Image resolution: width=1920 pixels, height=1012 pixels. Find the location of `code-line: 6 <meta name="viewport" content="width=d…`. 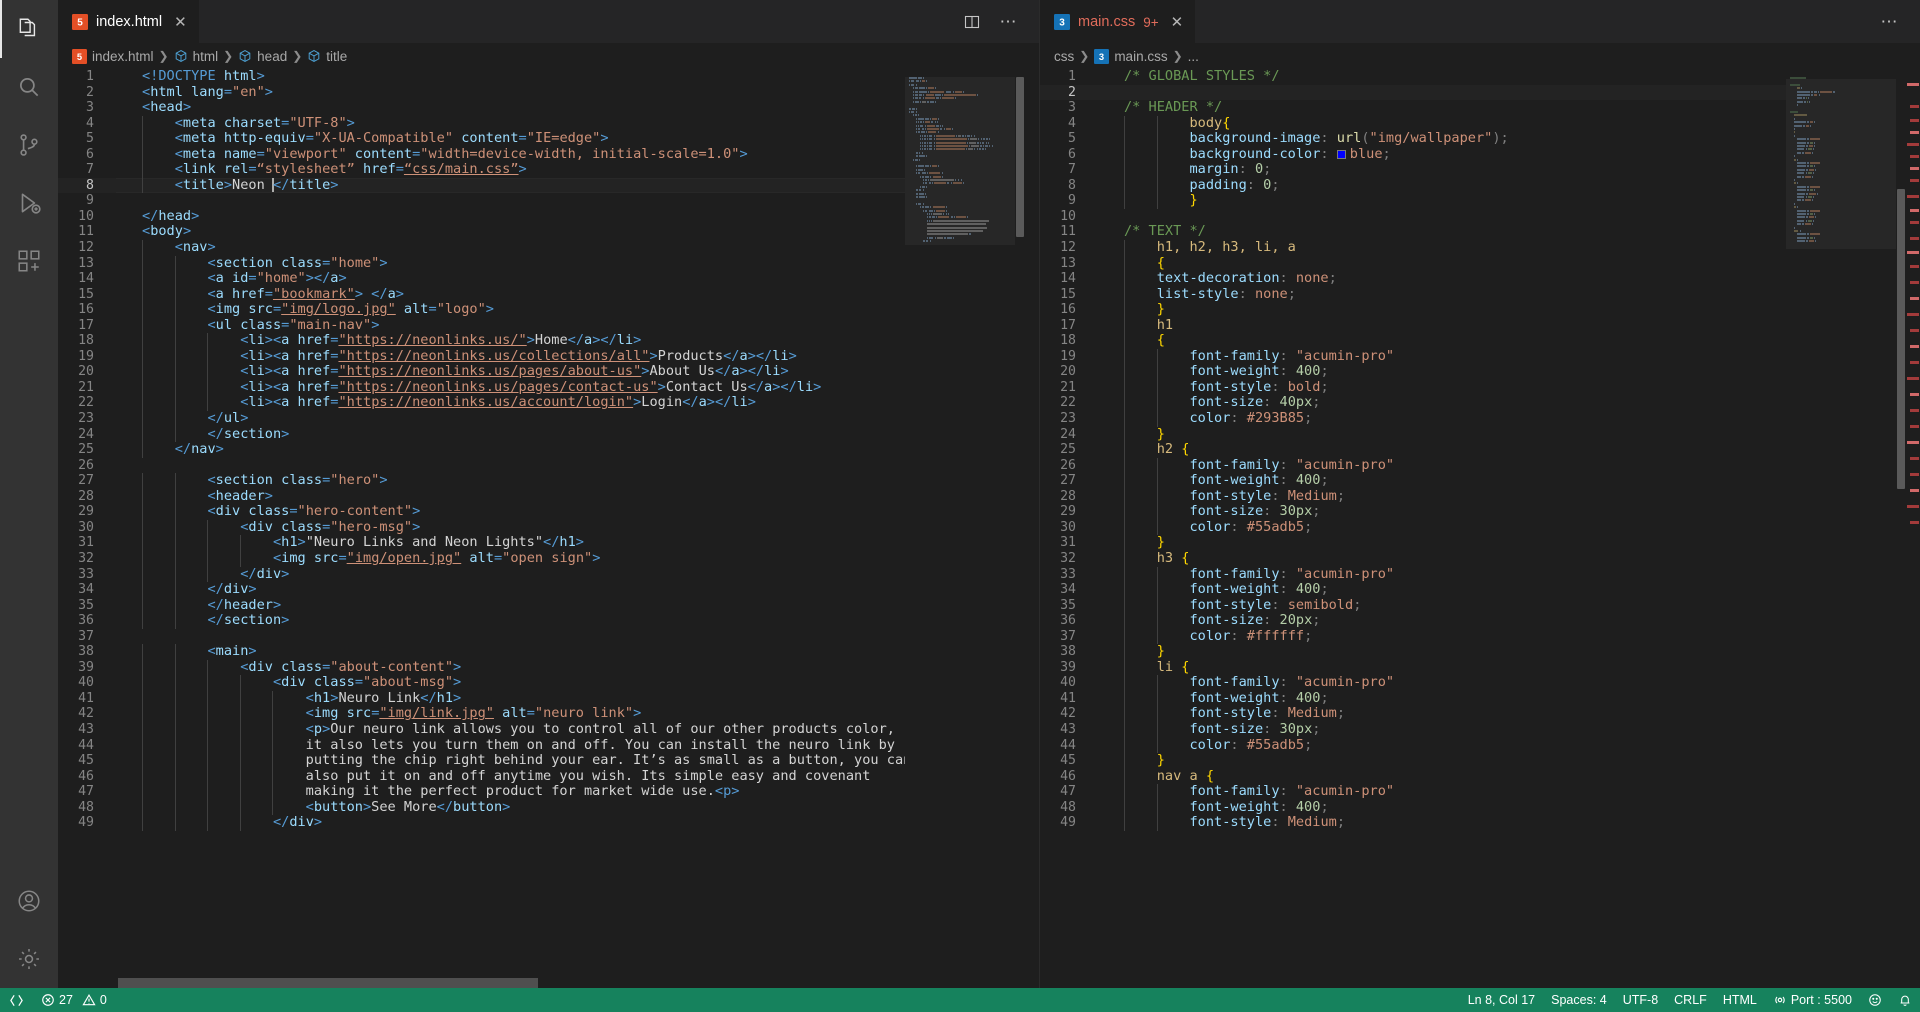

code-line: 6 <meta name="viewport" content="width=d… is located at coordinates (481, 154).